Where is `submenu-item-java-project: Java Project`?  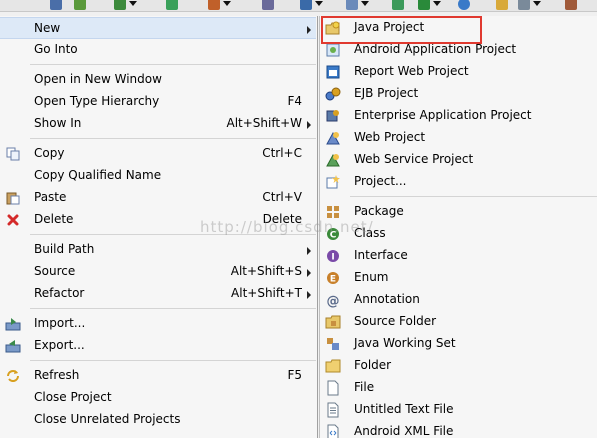
submenu-item-java-project: Java Project is located at coordinates (458, 28).